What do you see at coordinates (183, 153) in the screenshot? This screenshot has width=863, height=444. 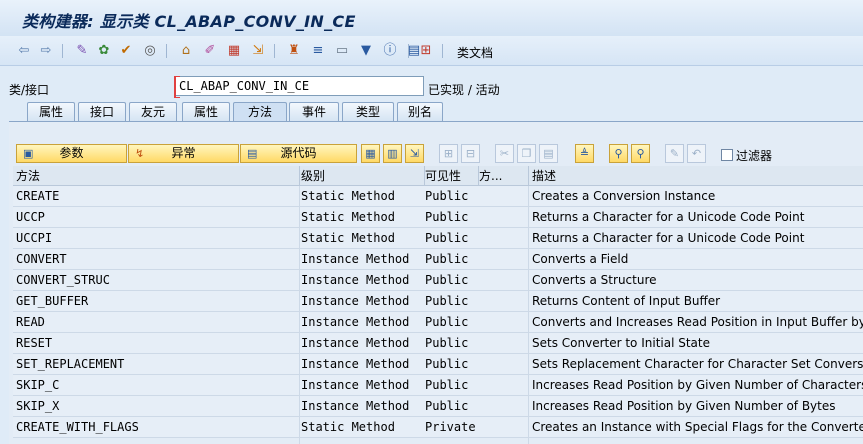 I see `exceptions-button: ↯ 异常` at bounding box center [183, 153].